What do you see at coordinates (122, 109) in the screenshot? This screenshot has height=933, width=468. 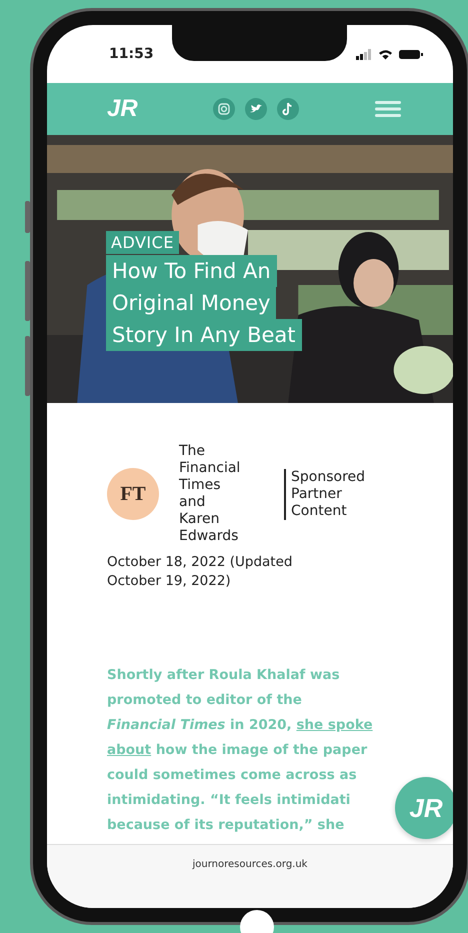 I see `site-logo: JR` at bounding box center [122, 109].